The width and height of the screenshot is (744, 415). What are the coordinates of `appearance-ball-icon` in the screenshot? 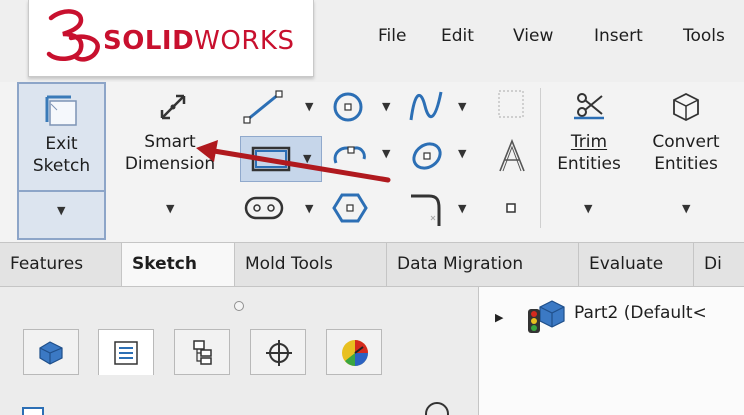 It's located at (355, 353).